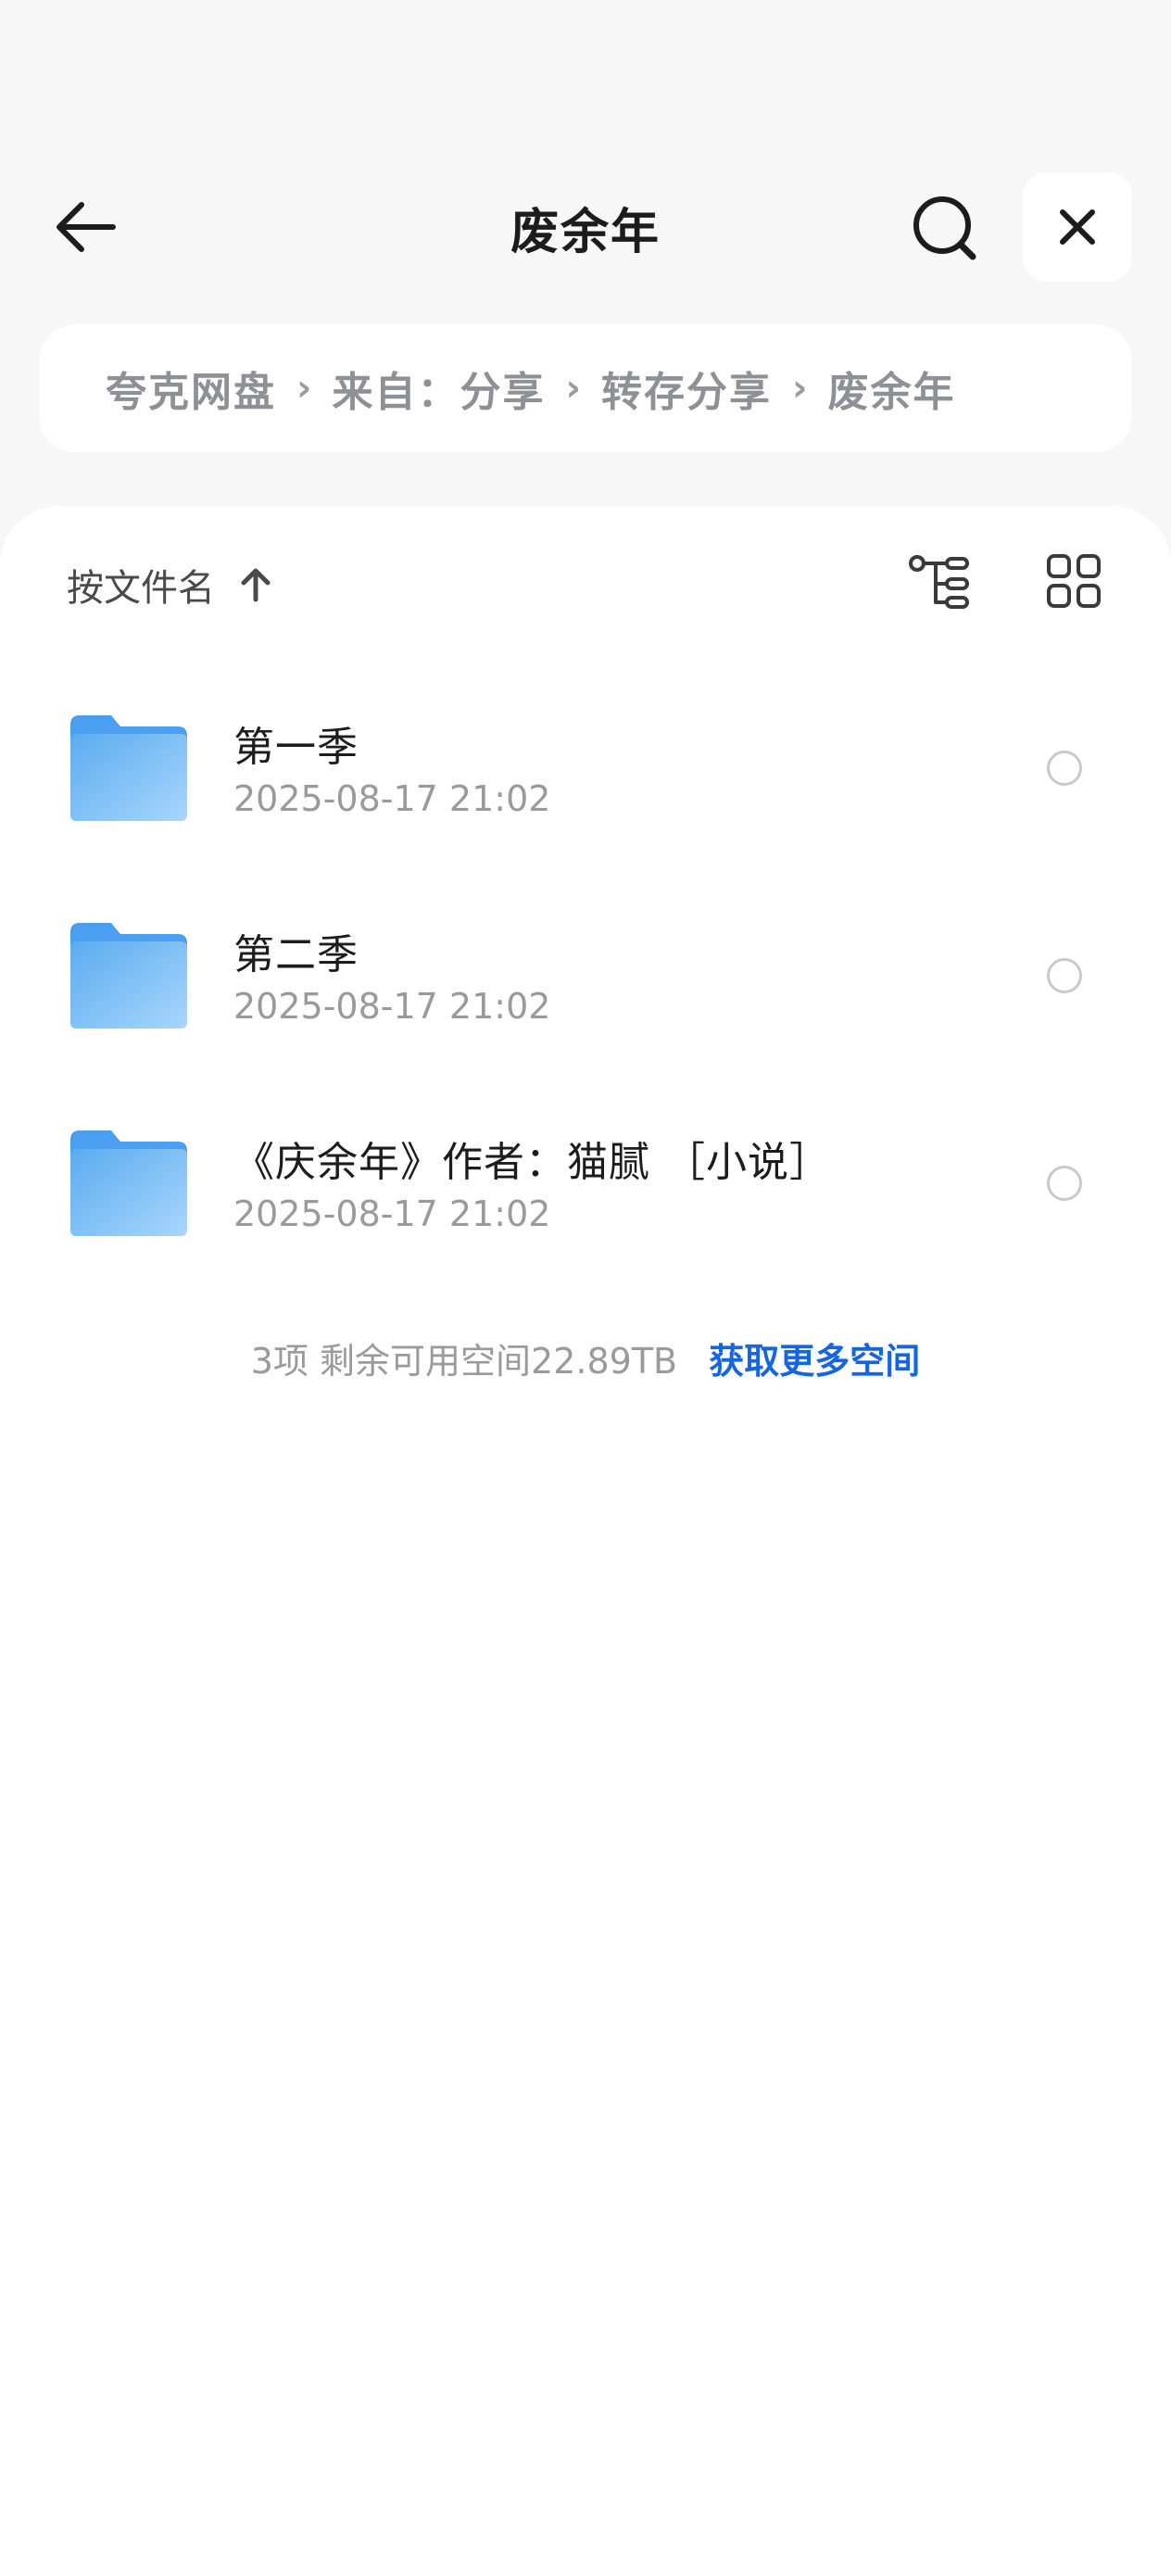 The height and width of the screenshot is (2576, 1171). Describe the element at coordinates (585, 388) in the screenshot. I see `breadcrumb: 夸克网盘 › 来自：分享 › 转存分享 › 废余年` at that location.